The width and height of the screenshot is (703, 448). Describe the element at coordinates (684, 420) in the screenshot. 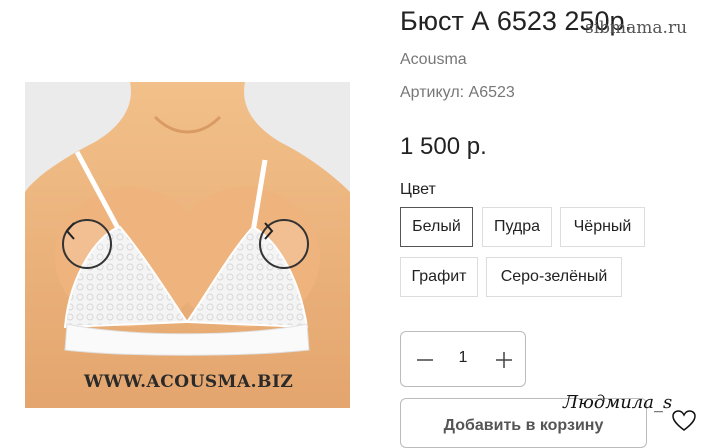

I see `heart-outline-icon` at that location.